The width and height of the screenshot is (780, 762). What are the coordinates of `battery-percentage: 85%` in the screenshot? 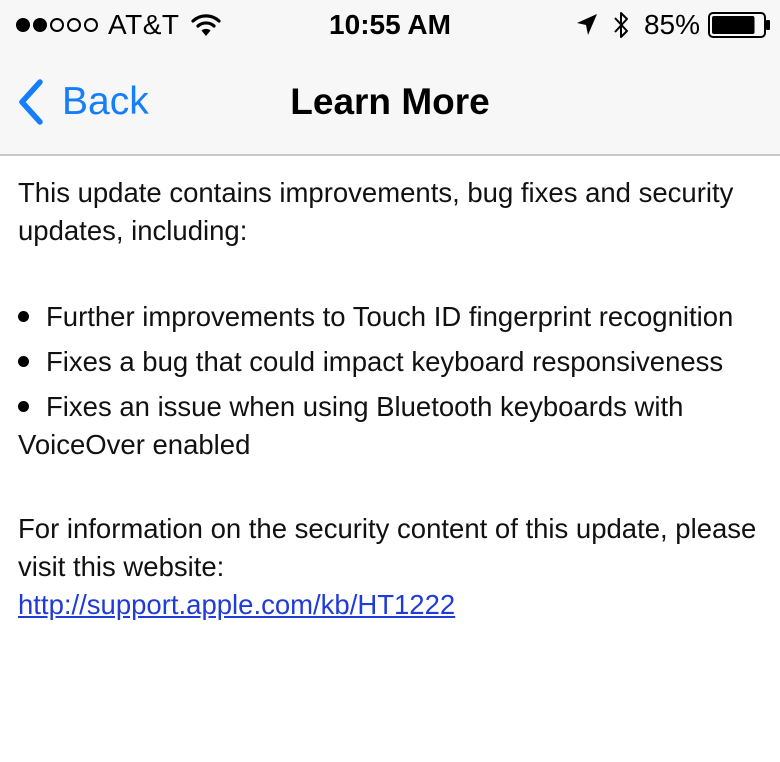 It's located at (671, 24).